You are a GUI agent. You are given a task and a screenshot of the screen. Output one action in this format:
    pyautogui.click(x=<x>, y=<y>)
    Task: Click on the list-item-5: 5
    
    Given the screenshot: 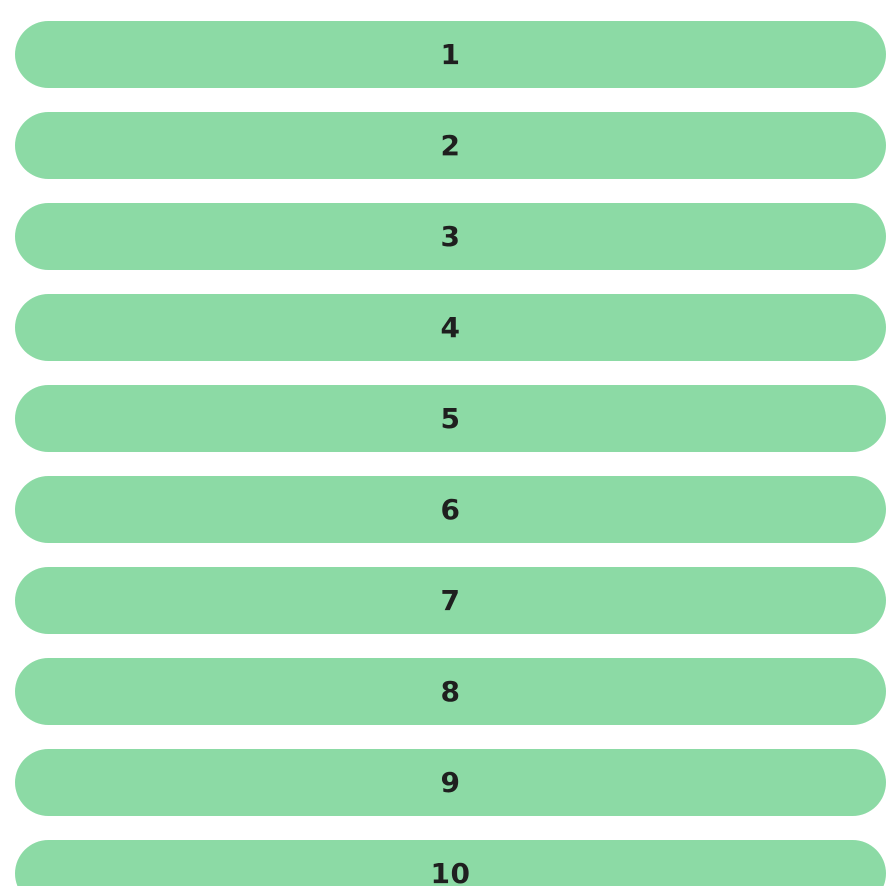 What is the action you would take?
    pyautogui.click(x=450, y=418)
    